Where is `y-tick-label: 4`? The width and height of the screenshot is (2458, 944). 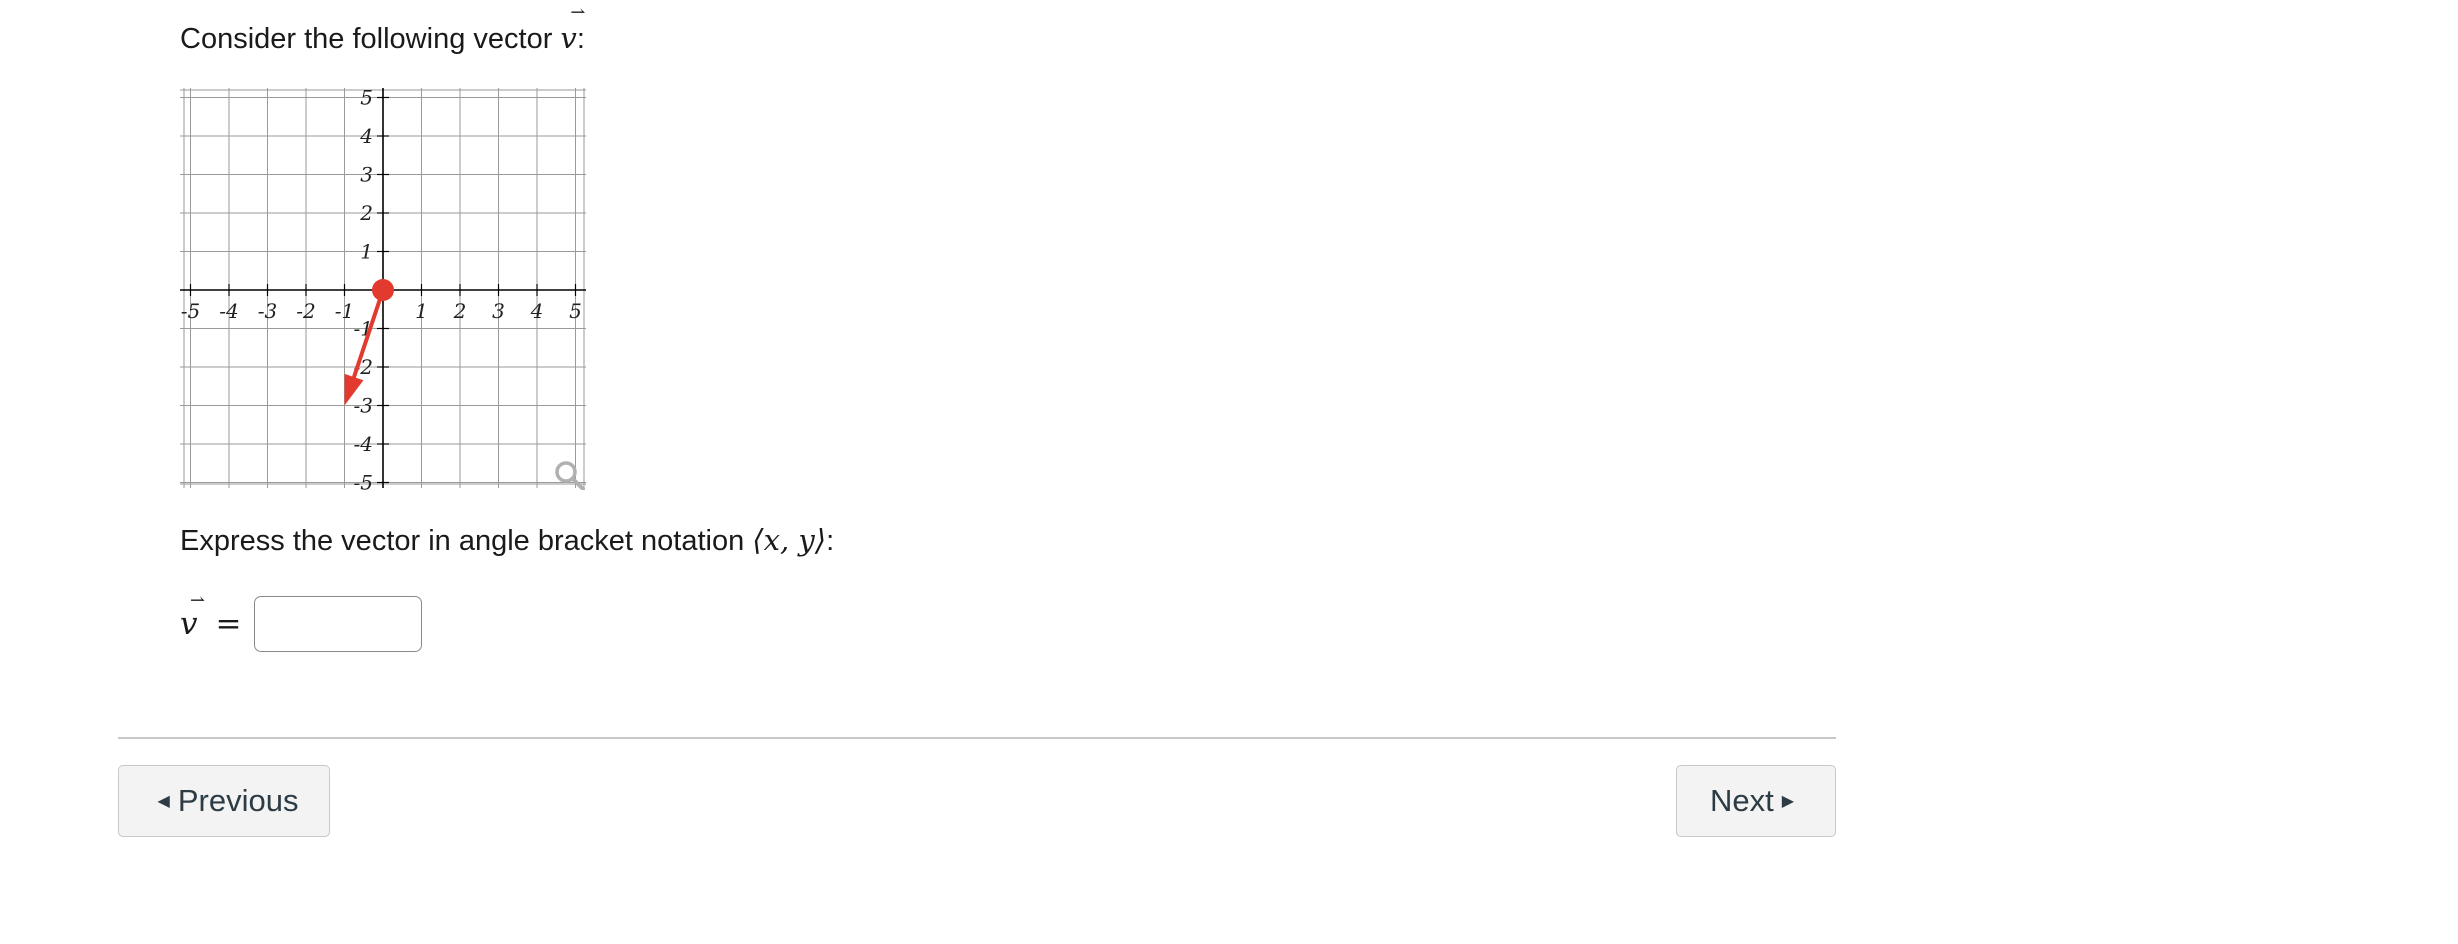 y-tick-label: 4 is located at coordinates (366, 136).